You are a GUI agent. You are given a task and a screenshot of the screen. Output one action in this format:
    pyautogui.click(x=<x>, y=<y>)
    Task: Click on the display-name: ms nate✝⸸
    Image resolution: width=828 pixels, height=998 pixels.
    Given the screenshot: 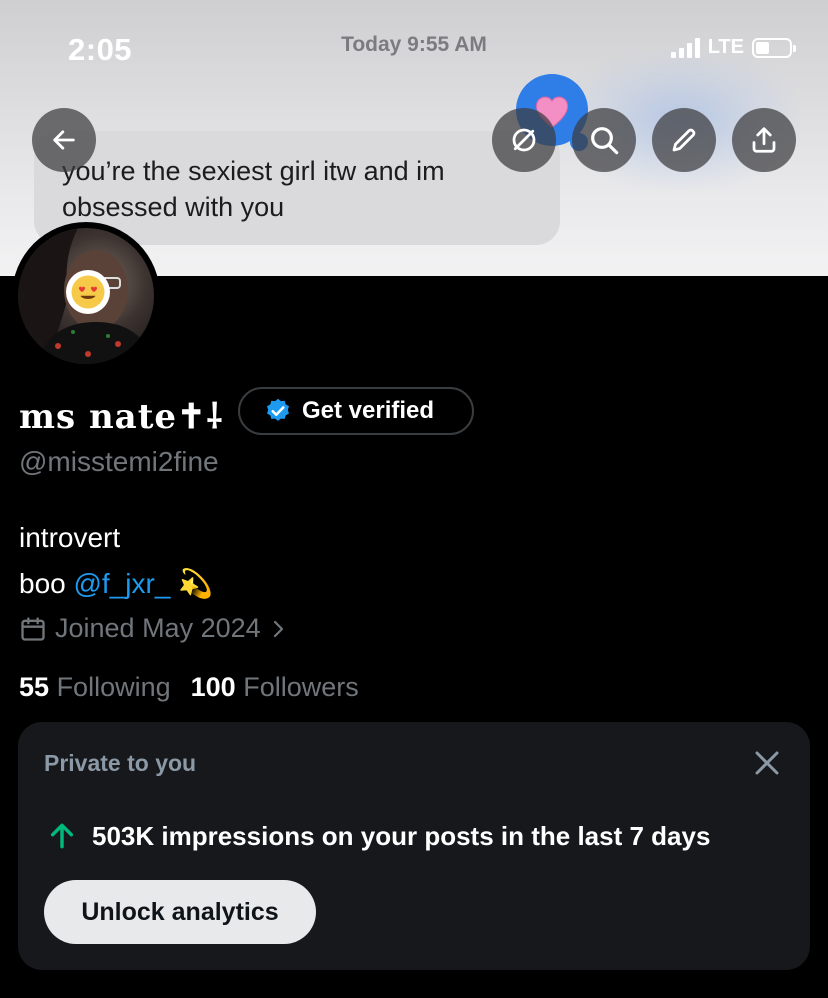 What is the action you would take?
    pyautogui.click(x=121, y=417)
    